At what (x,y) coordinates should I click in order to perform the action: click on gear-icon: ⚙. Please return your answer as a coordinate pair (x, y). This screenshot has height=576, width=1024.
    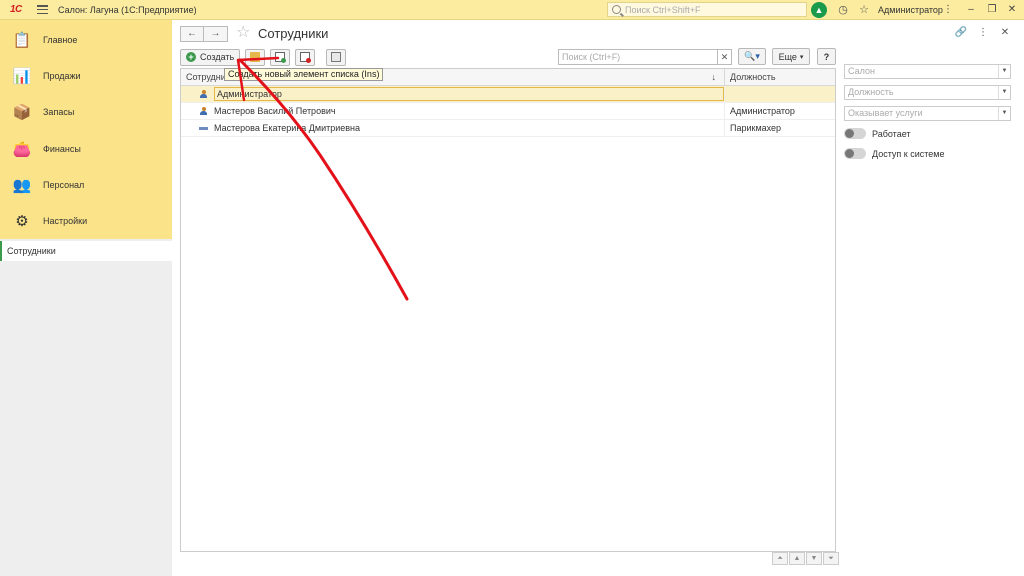
    Looking at the image, I should click on (22, 222).